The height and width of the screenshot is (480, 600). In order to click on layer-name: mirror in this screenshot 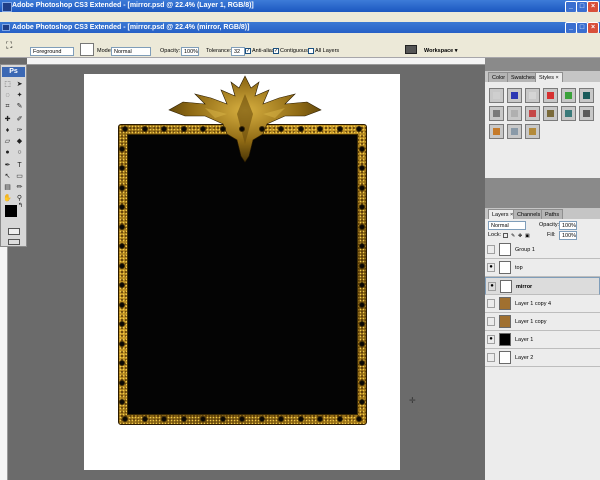, I will do `click(524, 287)`.